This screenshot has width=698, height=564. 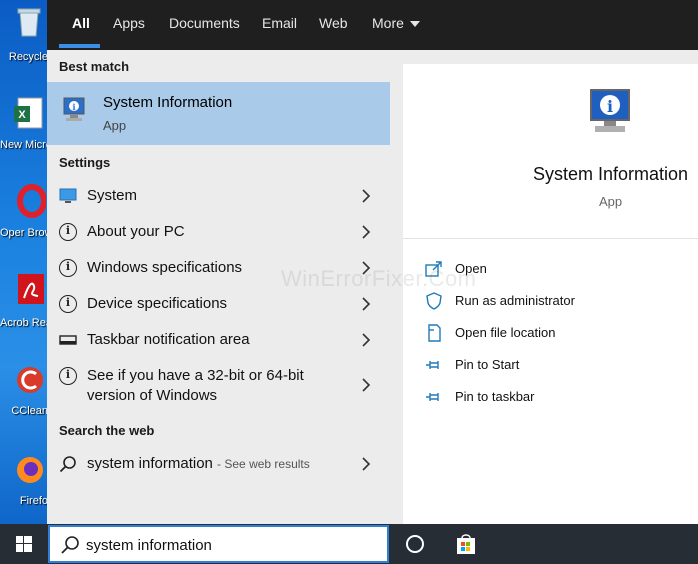 What do you see at coordinates (218, 232) in the screenshot?
I see `settings-item-about-your-pc: i About your PC` at bounding box center [218, 232].